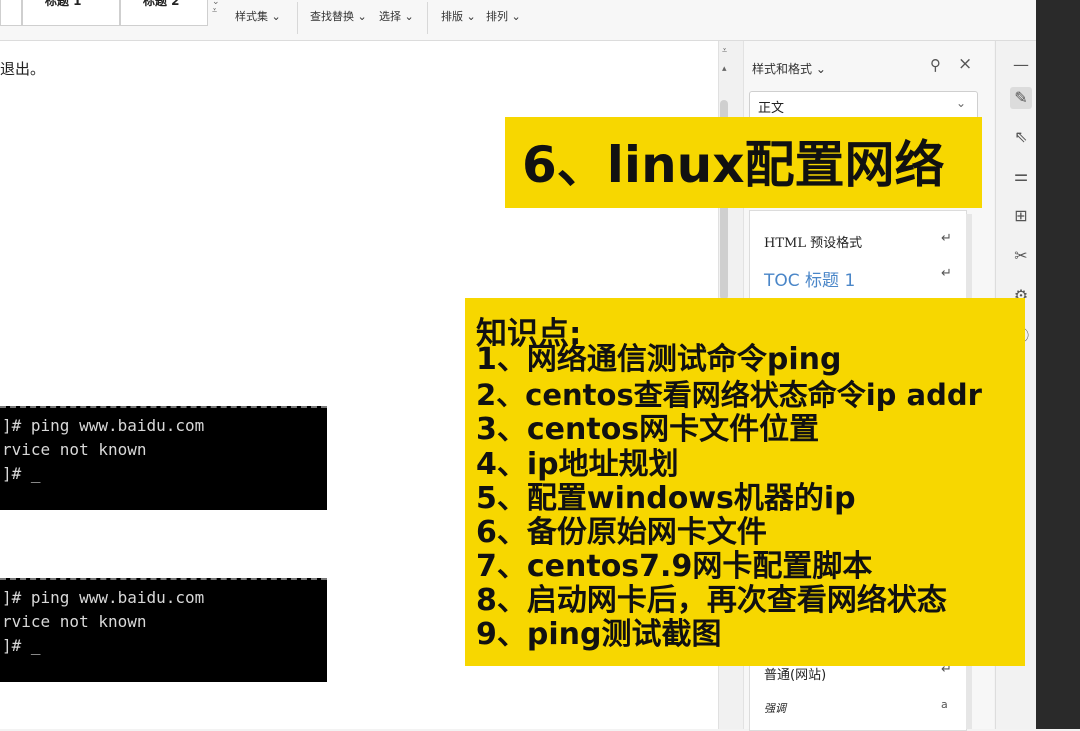 The height and width of the screenshot is (731, 1080). What do you see at coordinates (577, 464) in the screenshot?
I see `knowledge-point: 4、ip地址规划` at bounding box center [577, 464].